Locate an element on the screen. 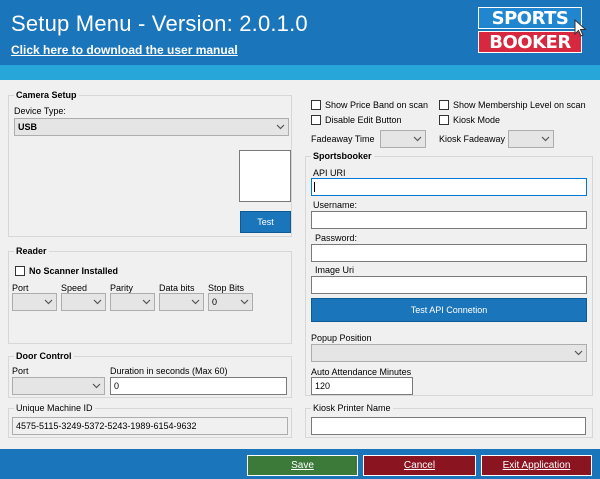 This screenshot has height=479, width=600. footer-bar: Save Cancel Exit Application is located at coordinates (300, 464).